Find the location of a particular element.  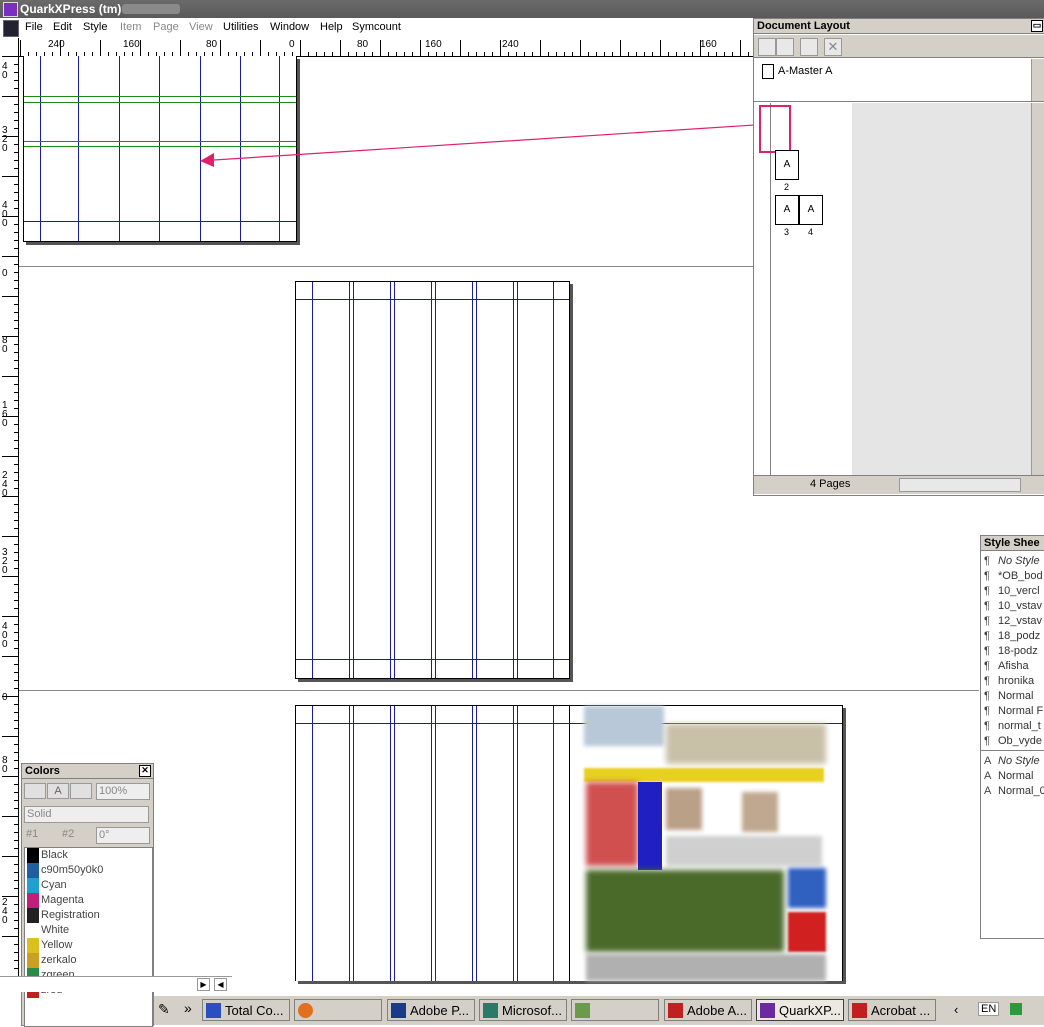

character-style-item: A Normal is located at coordinates (1008, 776).